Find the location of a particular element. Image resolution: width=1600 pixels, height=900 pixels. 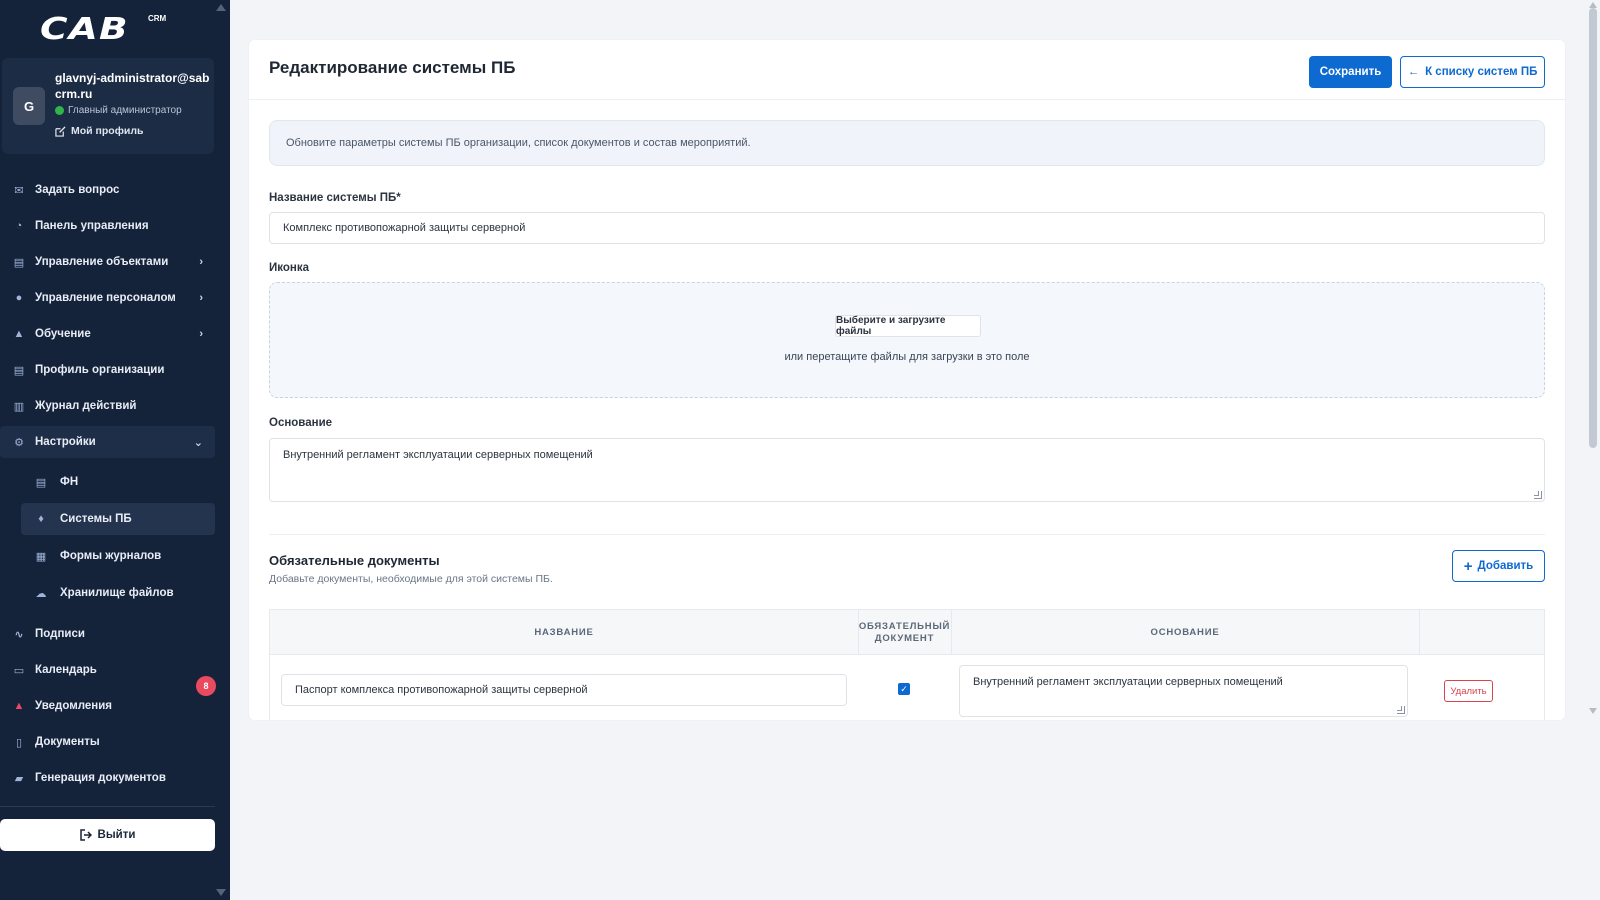

my-profile-link: Мой профиль is located at coordinates (99, 131).